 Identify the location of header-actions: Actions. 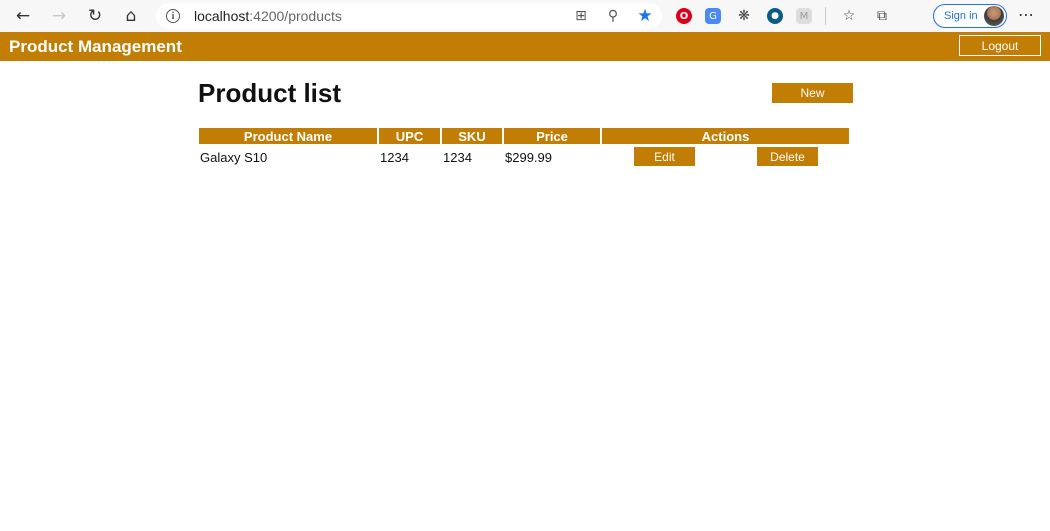
(725, 136).